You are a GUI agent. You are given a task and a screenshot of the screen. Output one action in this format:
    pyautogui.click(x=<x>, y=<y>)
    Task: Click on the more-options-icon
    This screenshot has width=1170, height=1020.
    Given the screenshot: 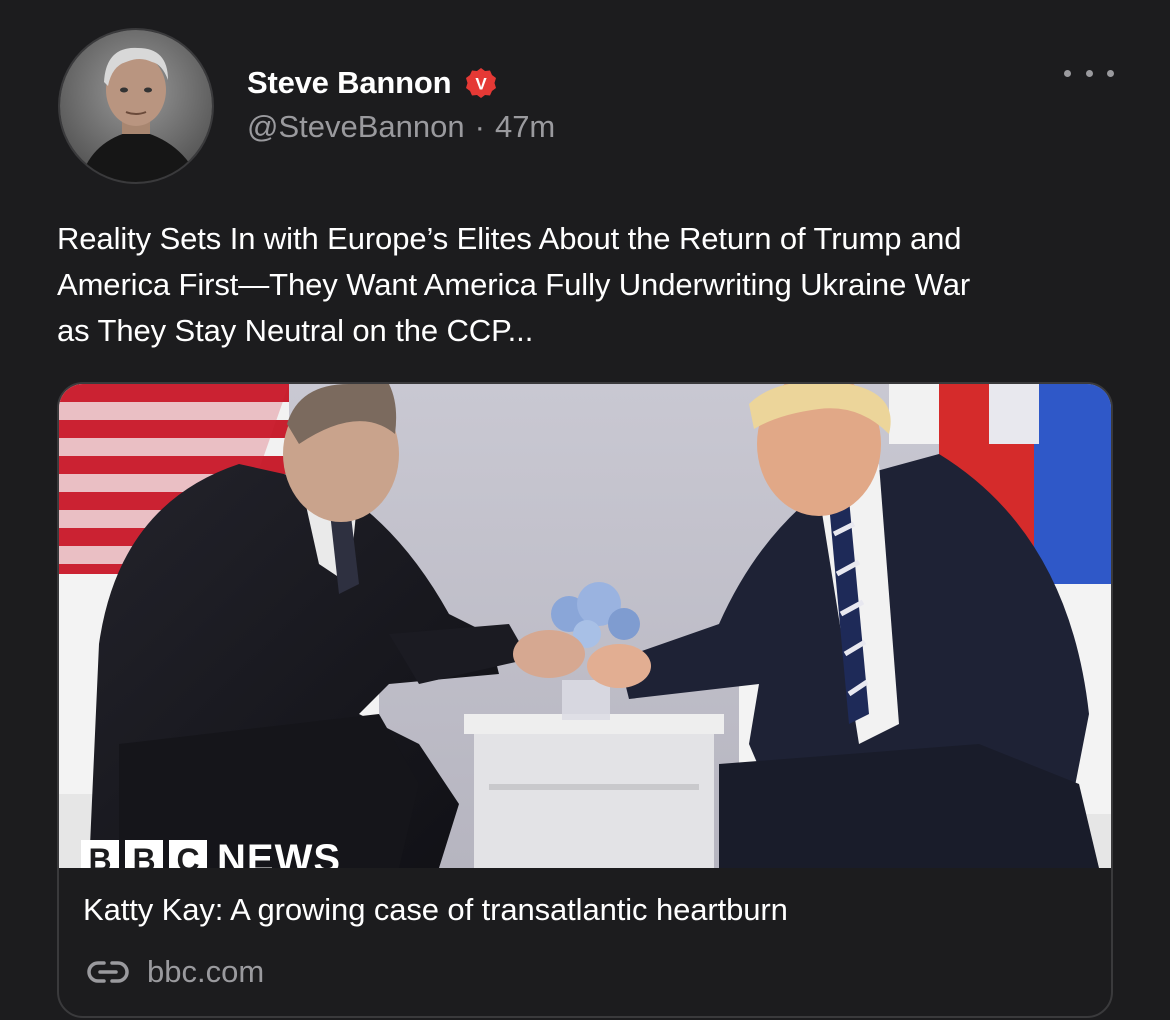 What is the action you would take?
    pyautogui.click(x=1089, y=73)
    